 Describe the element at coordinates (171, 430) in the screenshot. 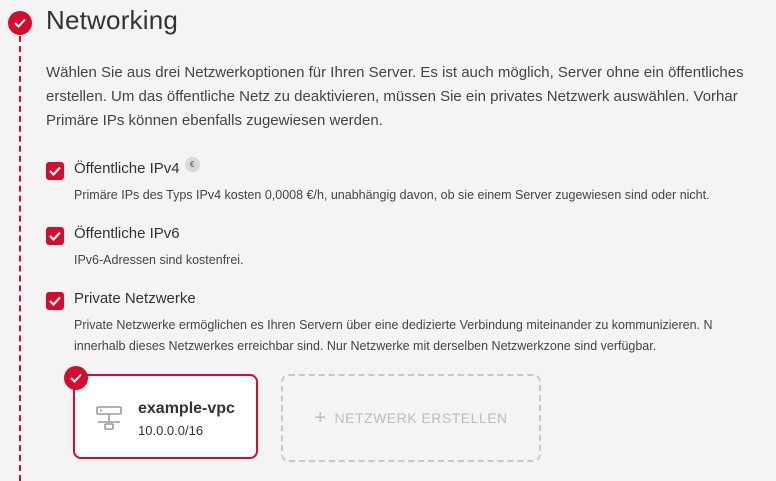

I see `network-ip-range: 10.0.0.0/16` at that location.